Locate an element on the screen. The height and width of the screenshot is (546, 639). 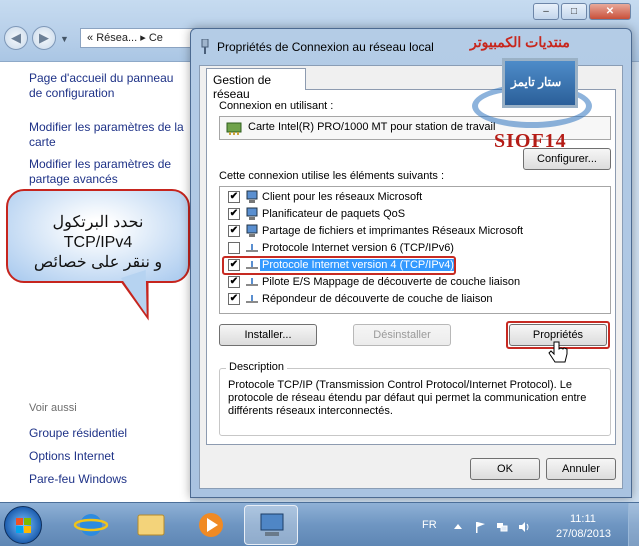
ipv4-highlight-frame is located at coordinates (339, 265).